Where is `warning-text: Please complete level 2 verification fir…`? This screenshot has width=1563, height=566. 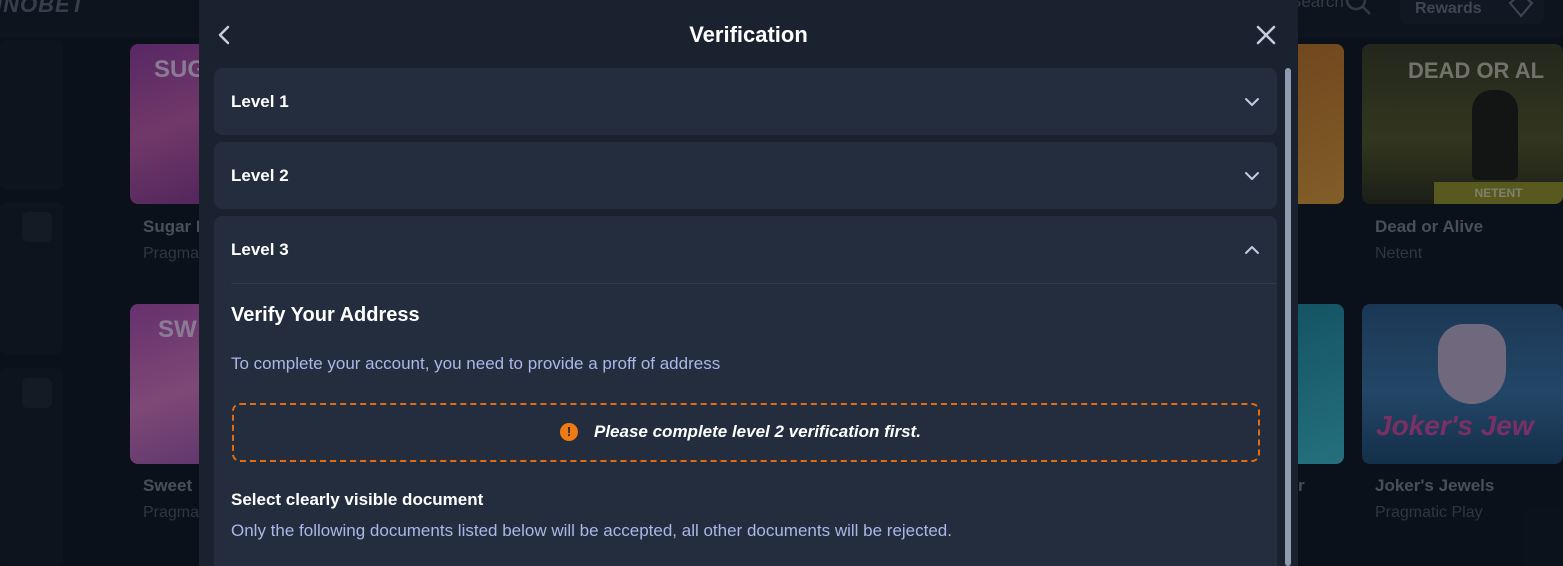
warning-text: Please complete level 2 verification fir… is located at coordinates (757, 431).